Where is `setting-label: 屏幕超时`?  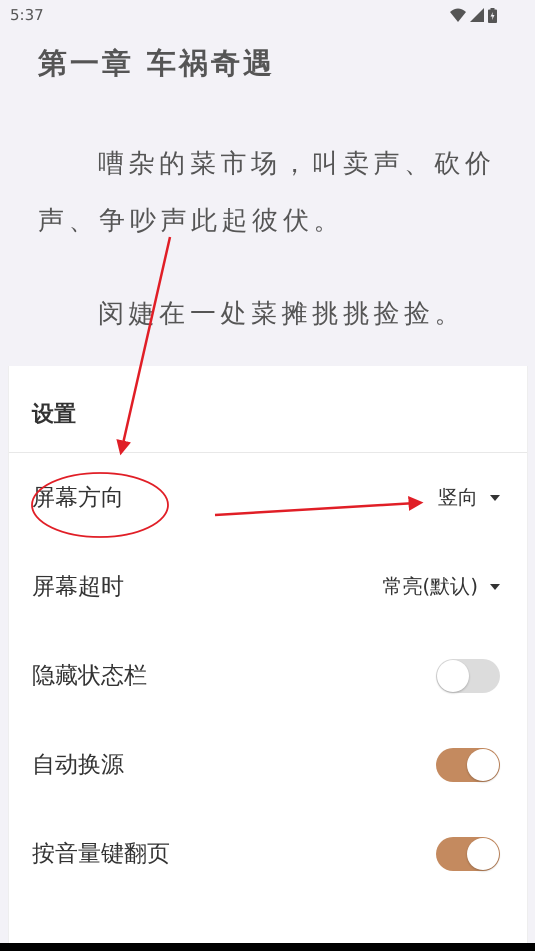 setting-label: 屏幕超时 is located at coordinates (78, 587).